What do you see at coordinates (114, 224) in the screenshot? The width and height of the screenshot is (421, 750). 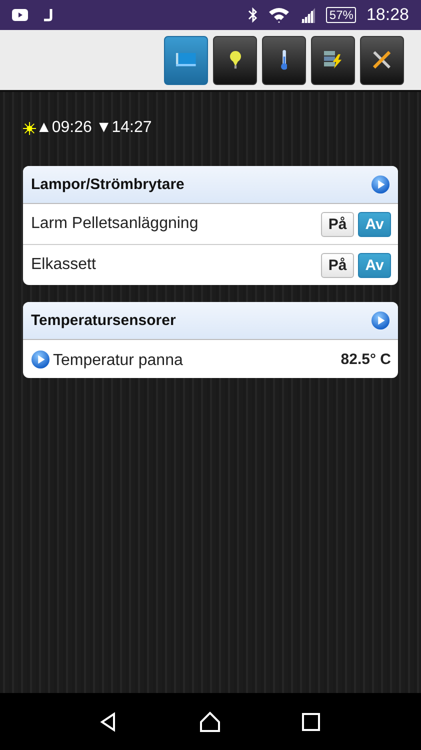 I see `row-label: Larm Pelletsanläggning` at bounding box center [114, 224].